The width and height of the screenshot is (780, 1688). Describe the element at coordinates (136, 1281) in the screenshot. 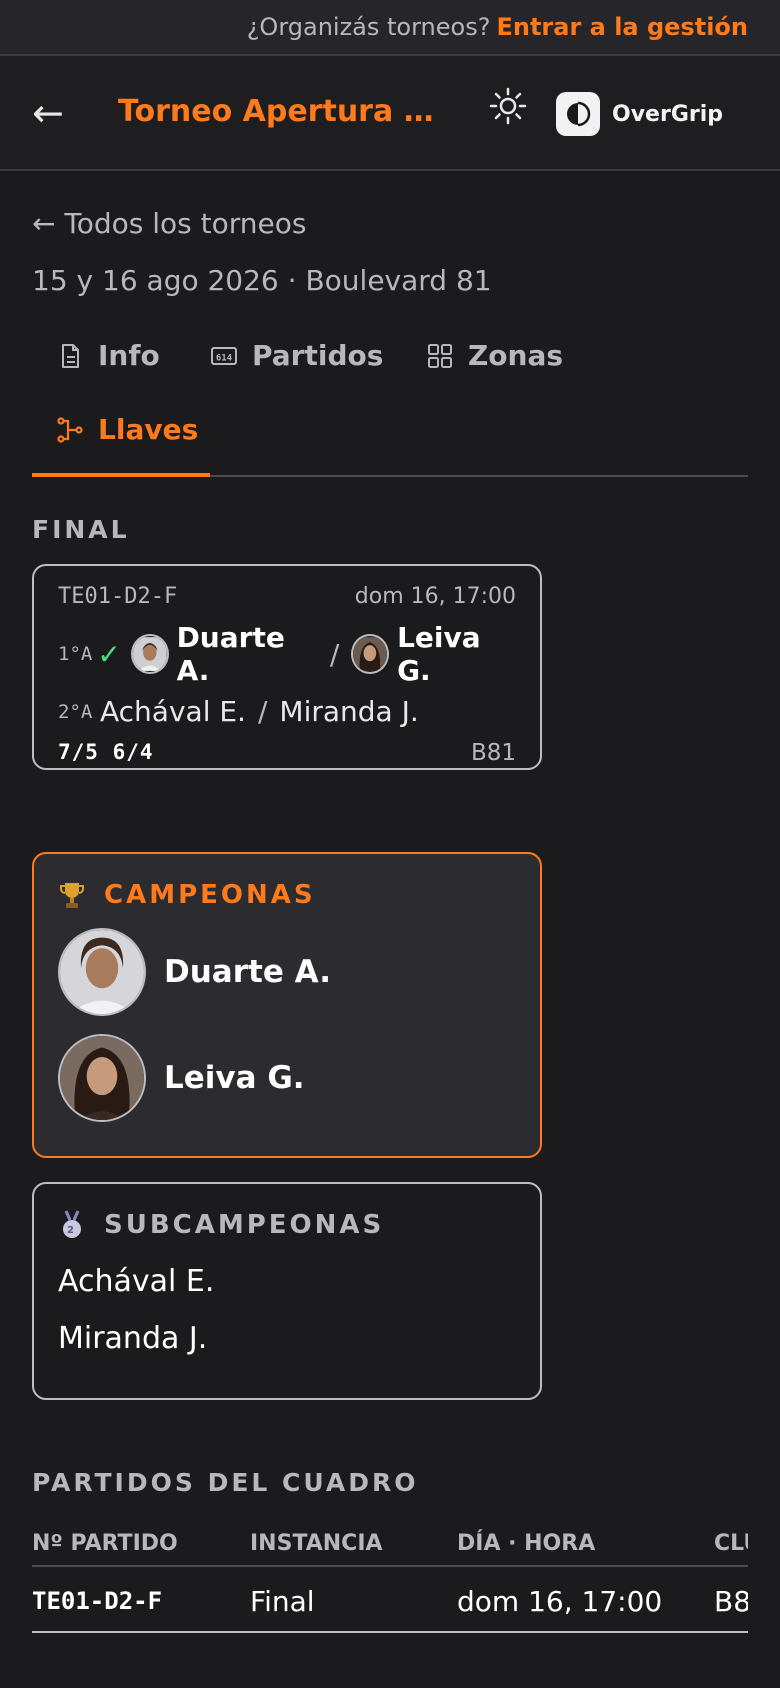

I see `runner-up-name-1: Achával E.` at that location.